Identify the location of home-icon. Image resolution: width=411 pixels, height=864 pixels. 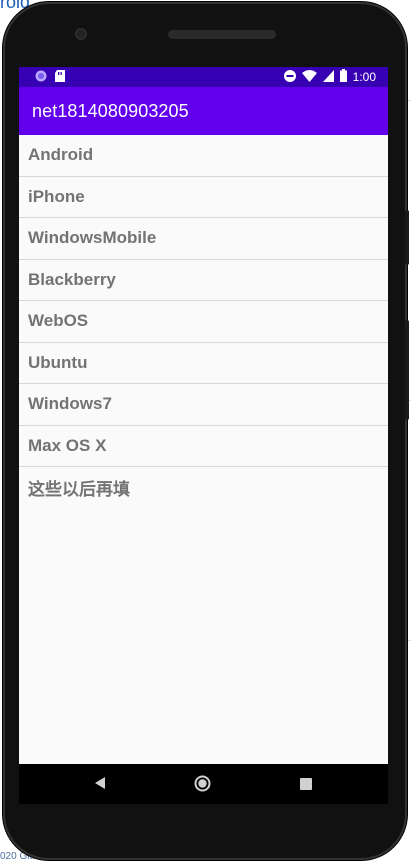
(202, 786).